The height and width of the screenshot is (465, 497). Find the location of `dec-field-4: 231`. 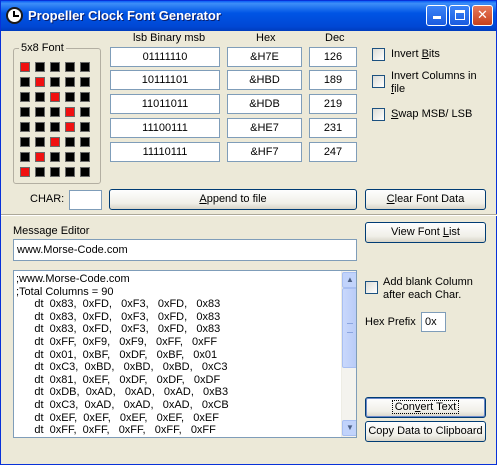

dec-field-4: 231 is located at coordinates (333, 128).